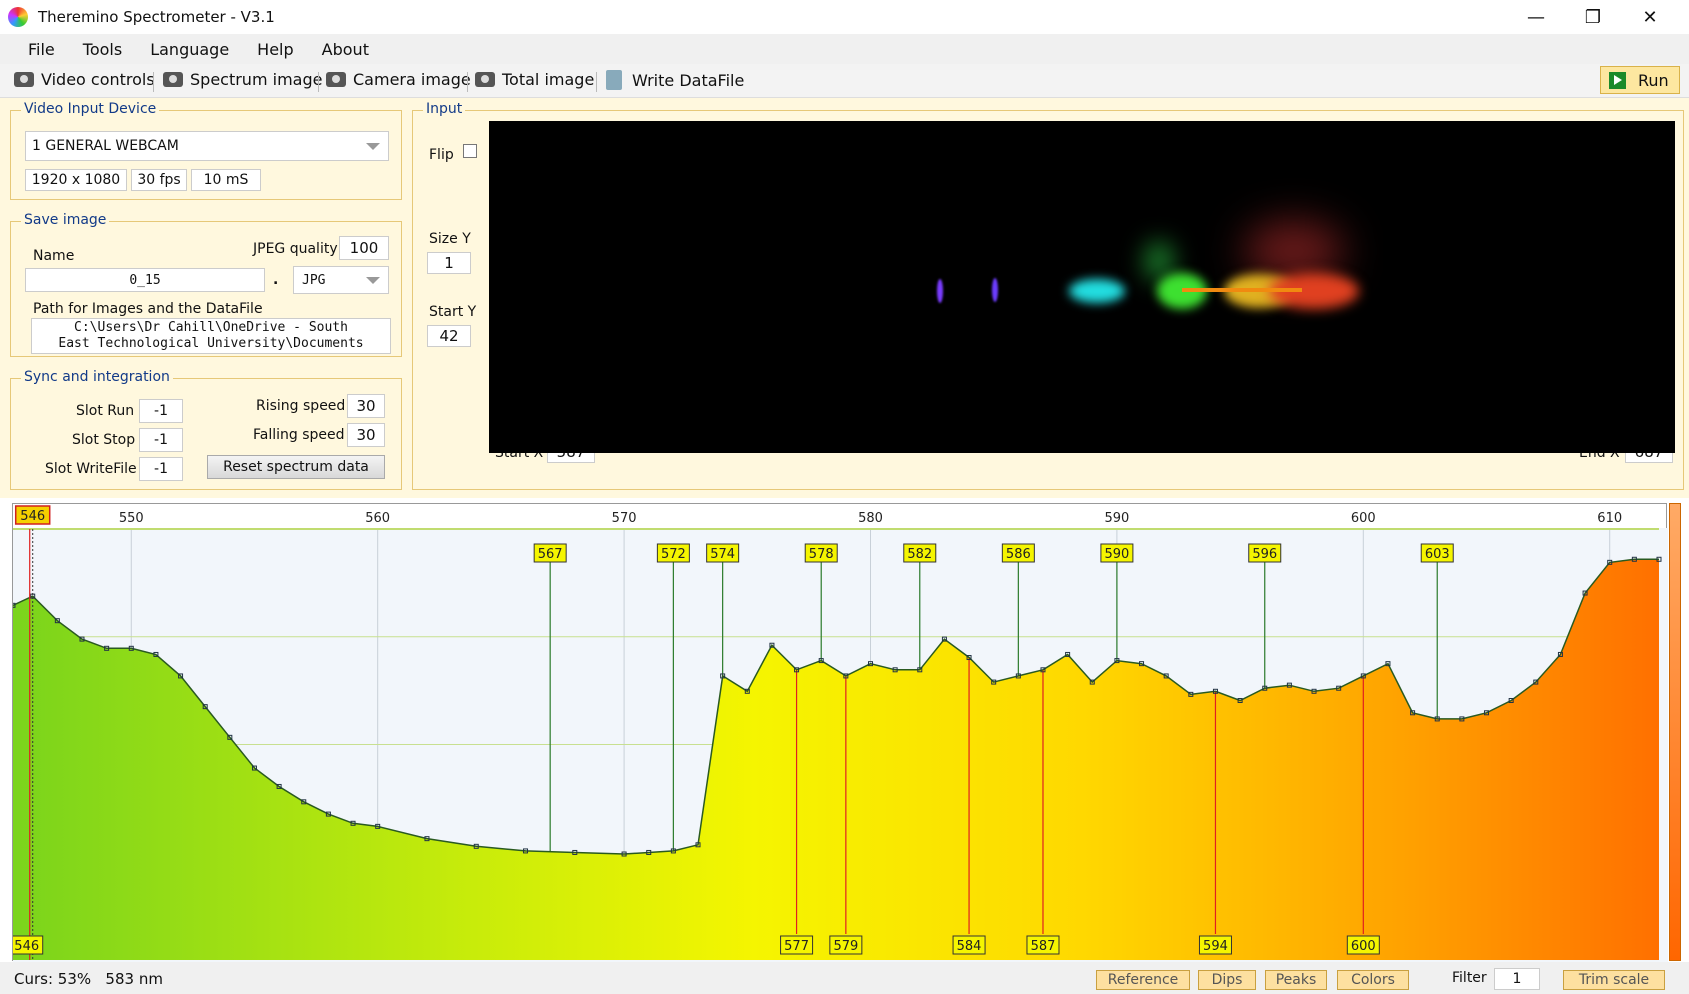  Describe the element at coordinates (366, 406) in the screenshot. I see `rising-speed-field: 30` at that location.